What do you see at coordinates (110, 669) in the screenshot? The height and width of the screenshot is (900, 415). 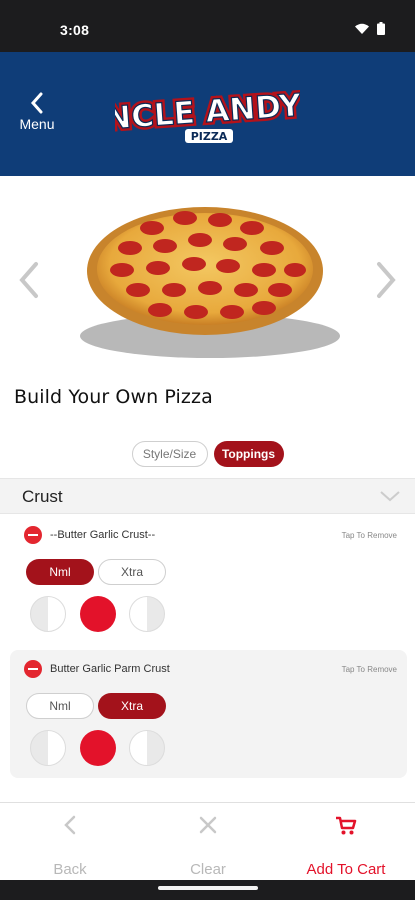 I see `option-name: Butter Garlic Parm Crust` at bounding box center [110, 669].